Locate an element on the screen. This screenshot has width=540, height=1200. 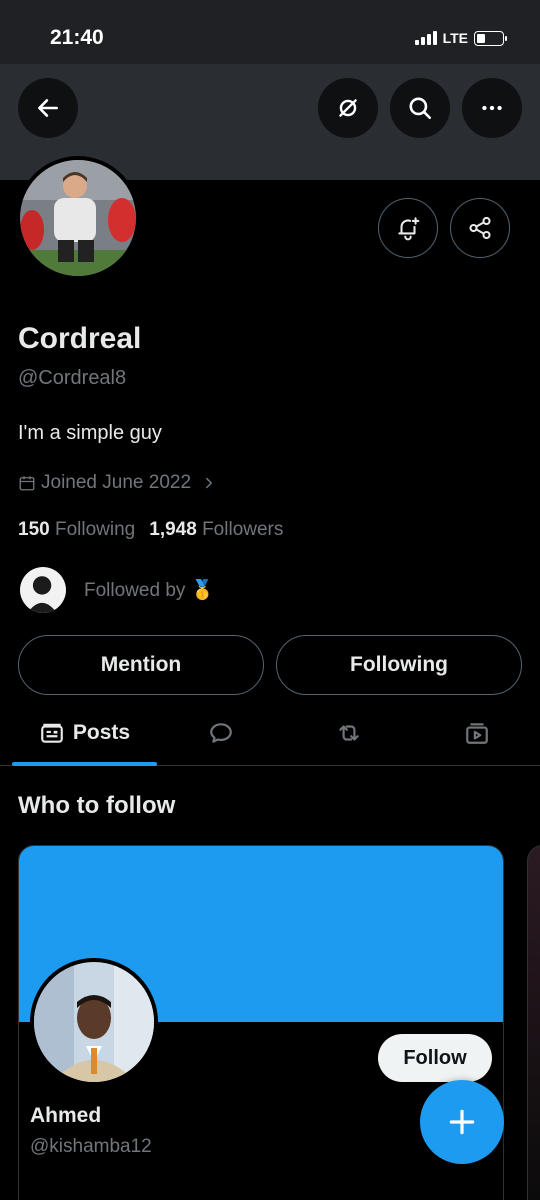
battery-icon is located at coordinates (490, 38).